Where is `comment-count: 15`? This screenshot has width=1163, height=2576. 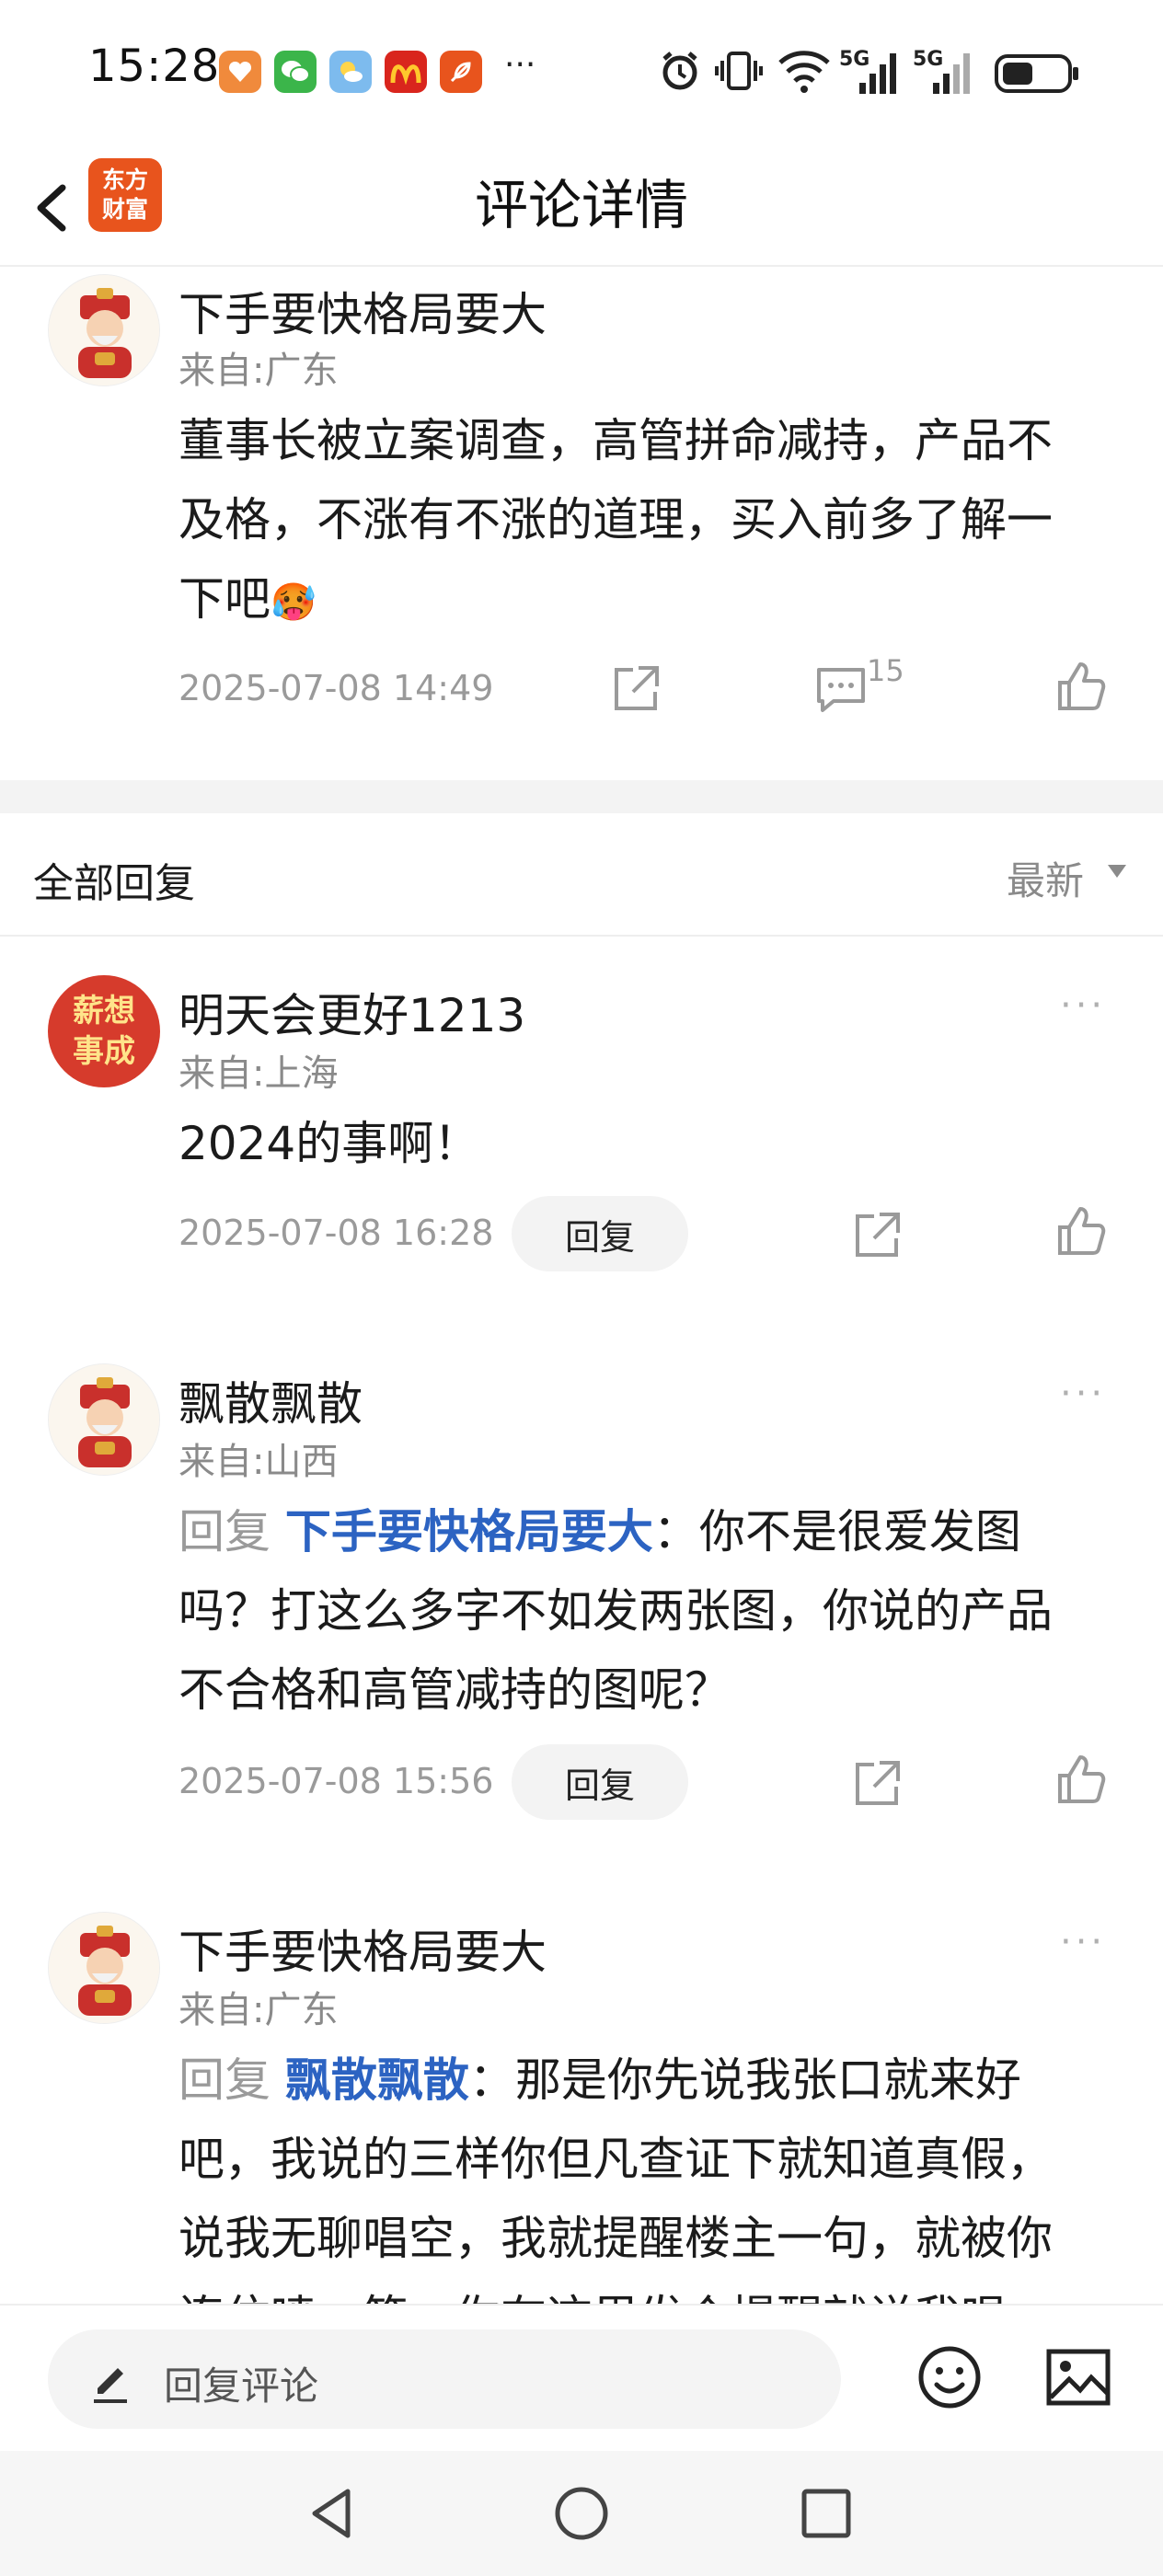 comment-count: 15 is located at coordinates (886, 670).